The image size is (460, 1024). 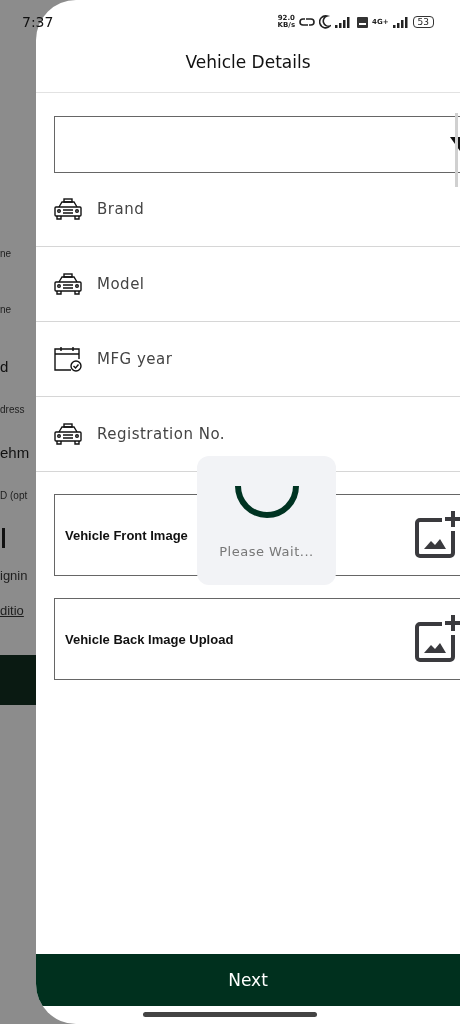 What do you see at coordinates (4, 366) in the screenshot?
I see `background-text: d` at bounding box center [4, 366].